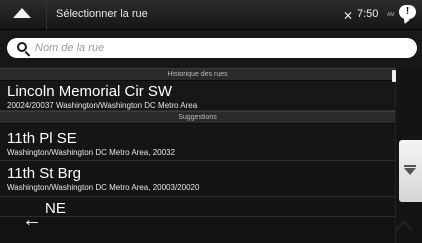  Describe the element at coordinates (197, 117) in the screenshot. I see `suggestions-section-header: Suggestions` at that location.